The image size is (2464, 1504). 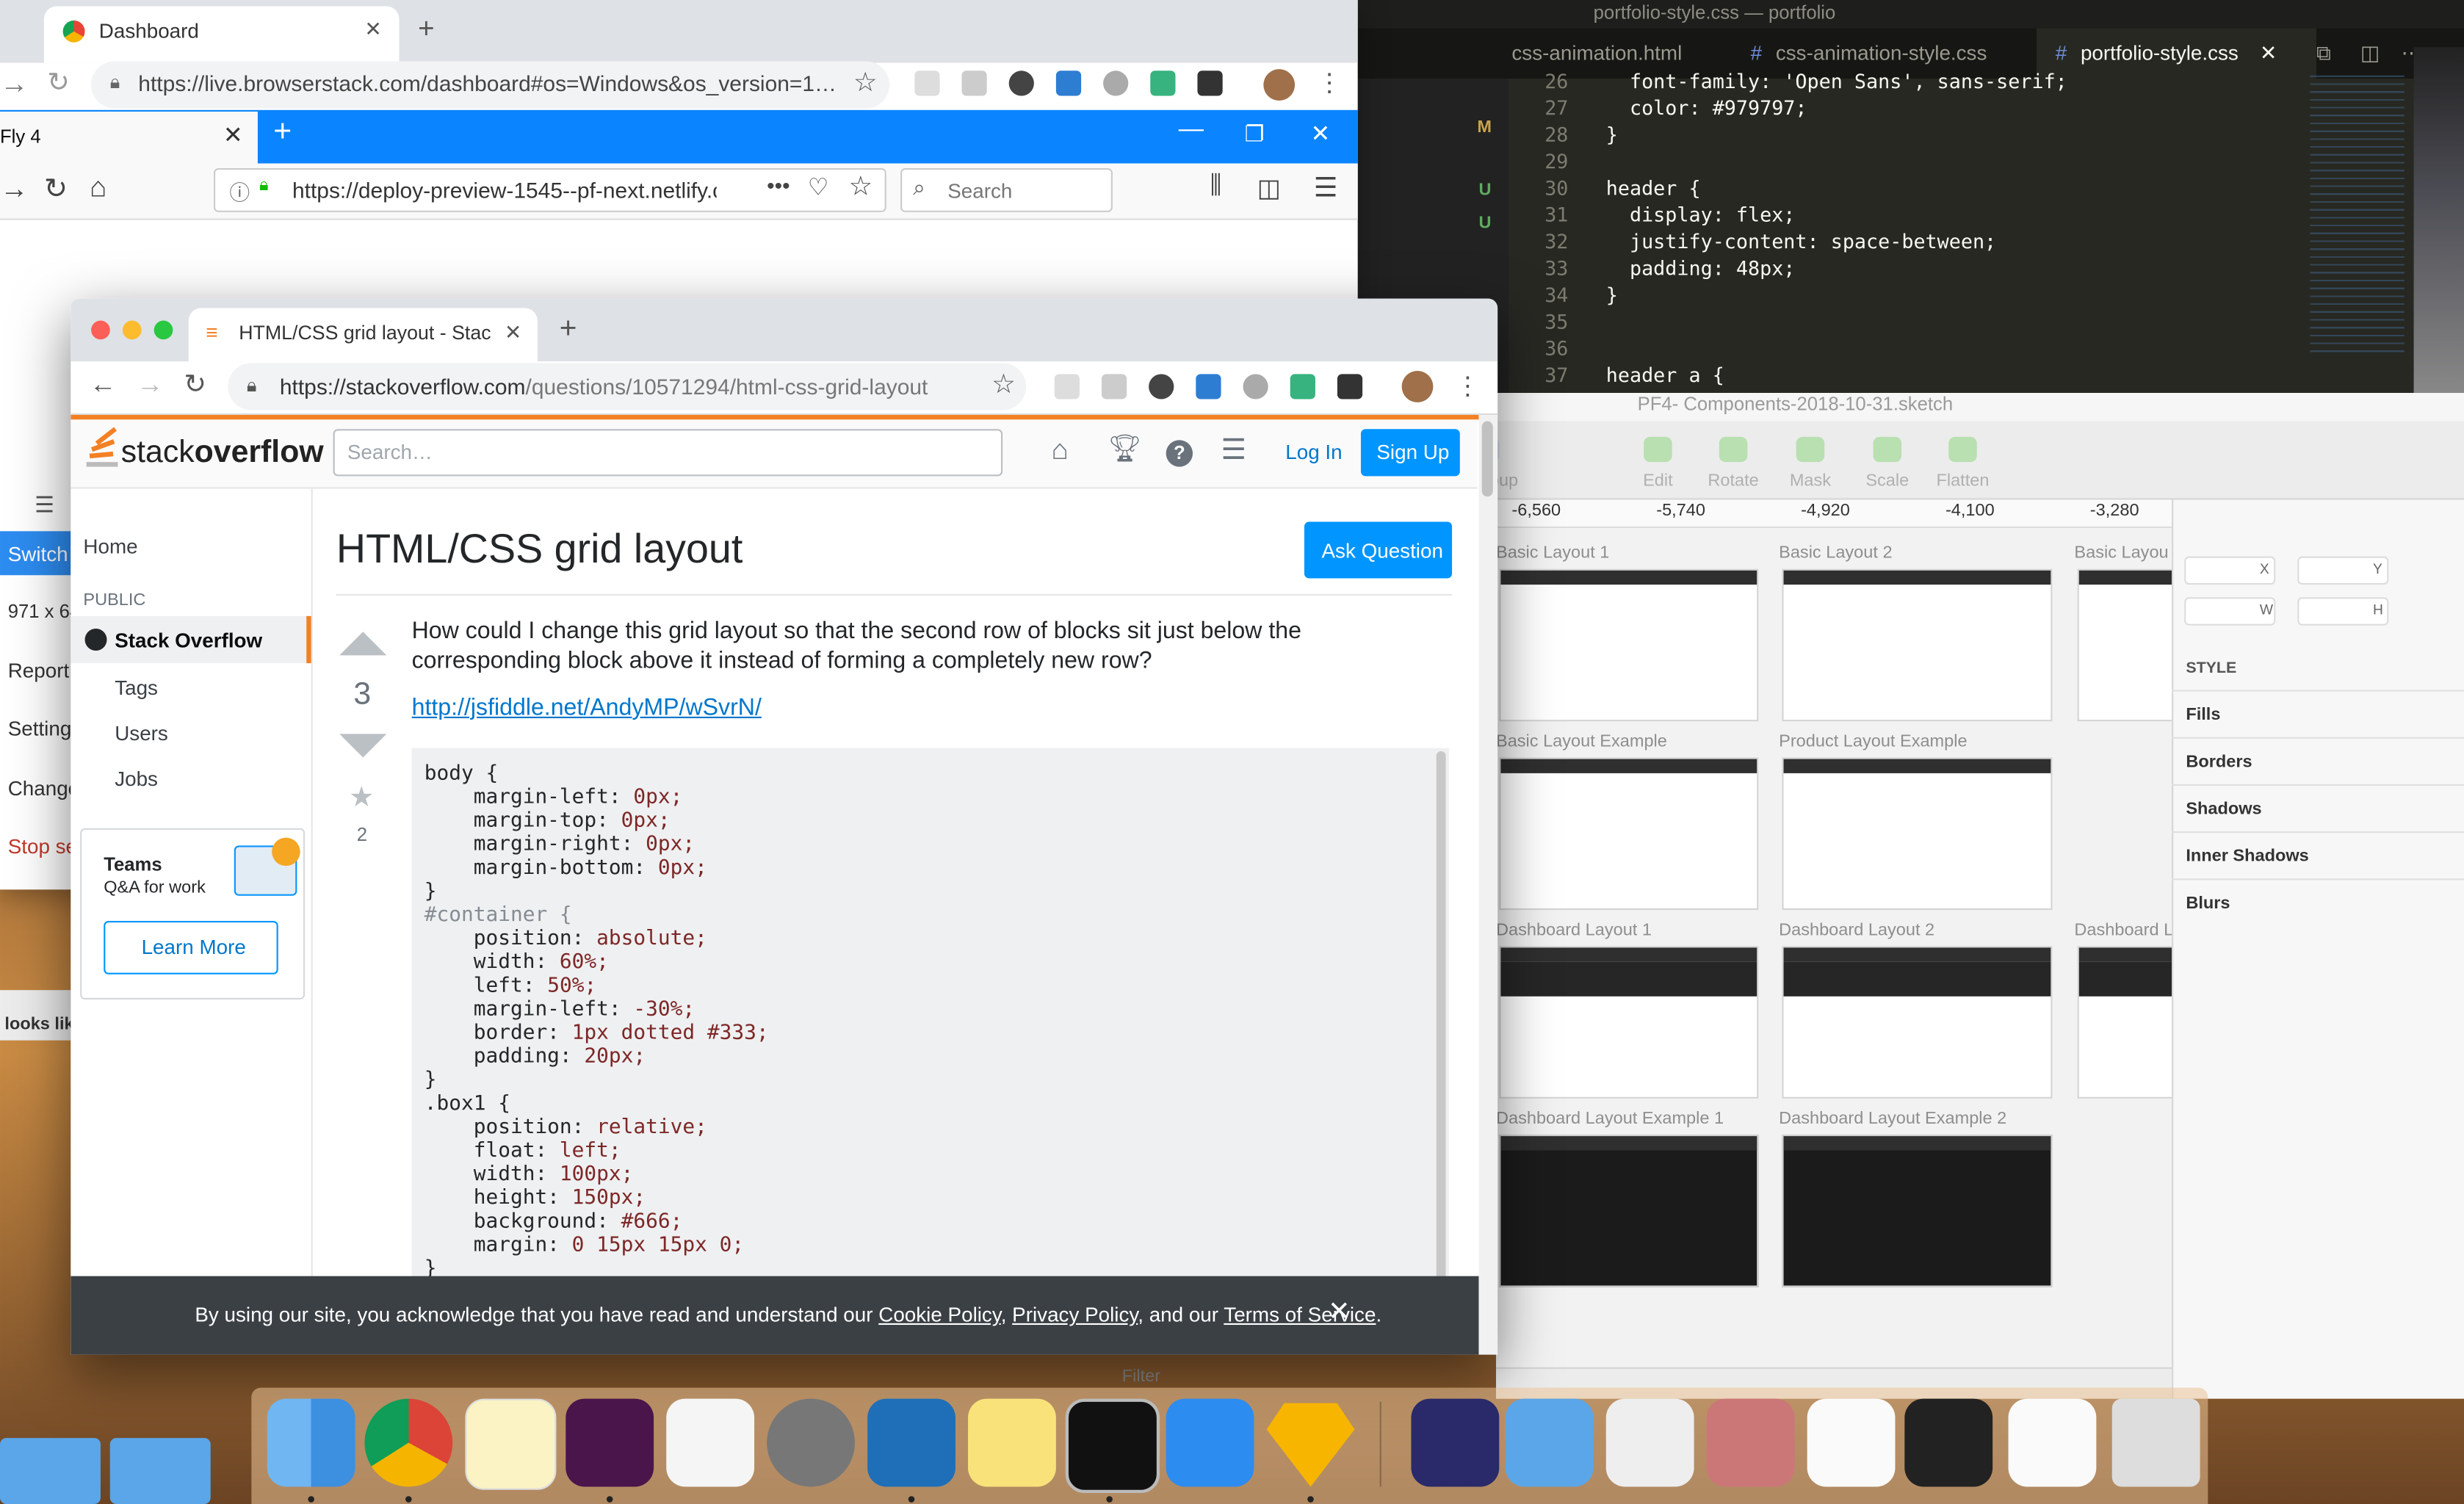 What do you see at coordinates (236, 687) in the screenshot?
I see `nav-tags: Tags` at bounding box center [236, 687].